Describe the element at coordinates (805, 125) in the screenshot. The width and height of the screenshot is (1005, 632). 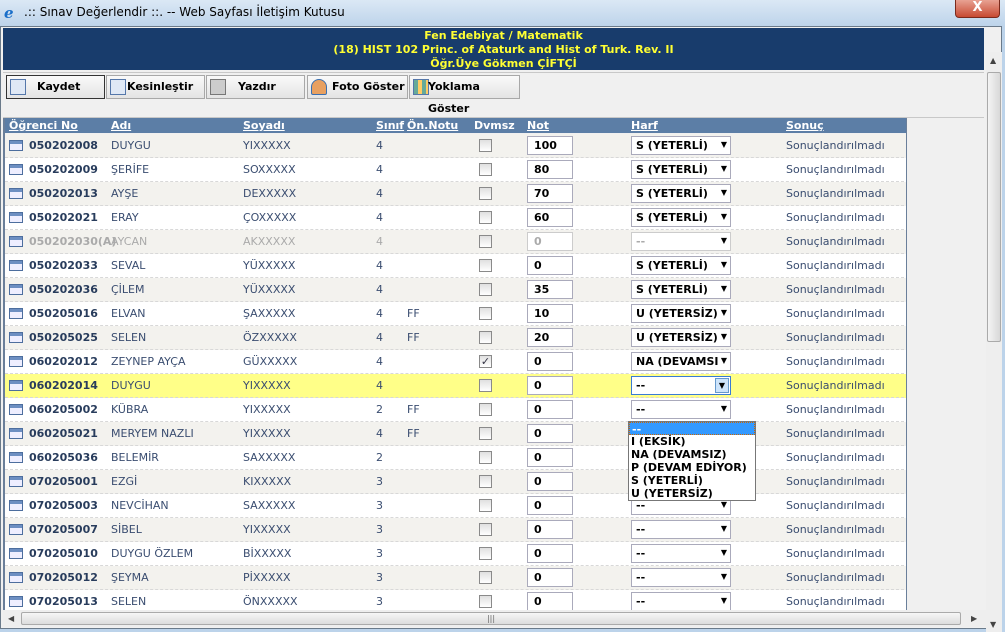
I see `column-result: Sonuç` at that location.